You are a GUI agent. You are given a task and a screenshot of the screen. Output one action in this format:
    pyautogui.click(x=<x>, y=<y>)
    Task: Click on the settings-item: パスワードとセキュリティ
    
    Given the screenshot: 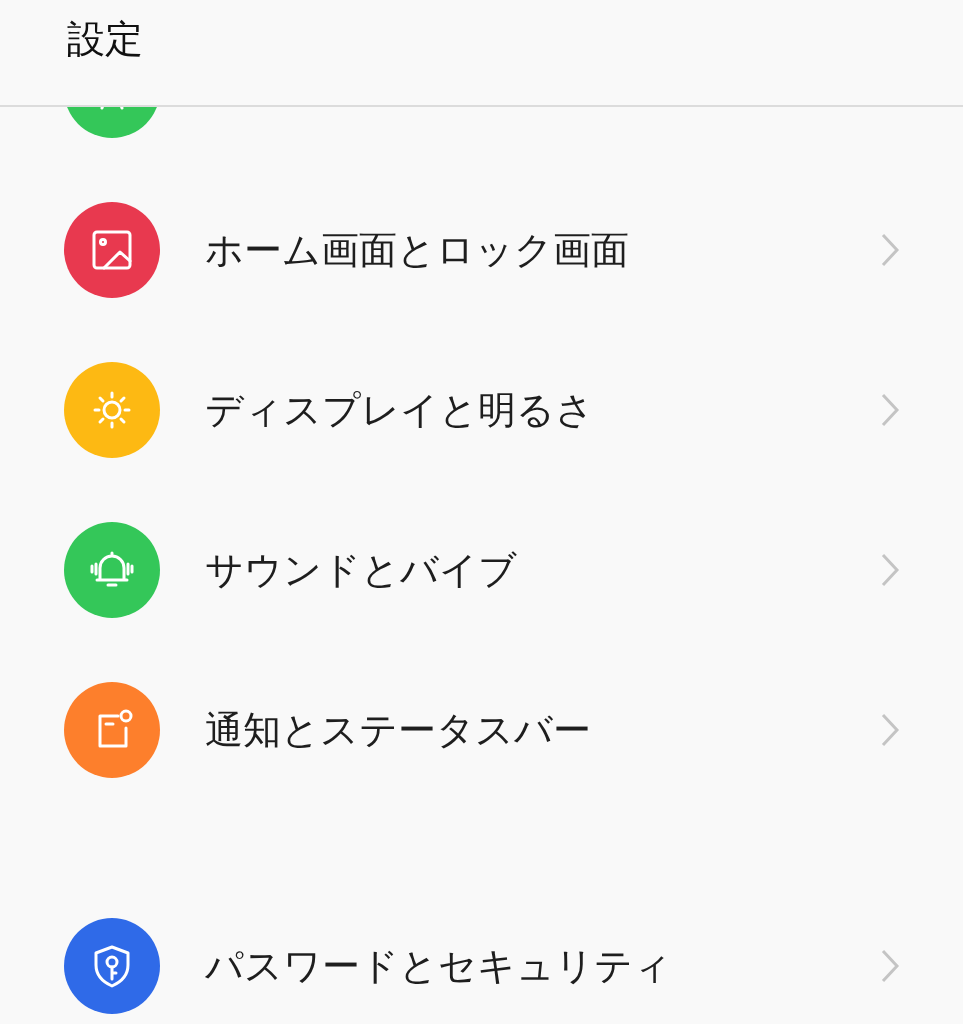 What is the action you would take?
    pyautogui.click(x=481, y=955)
    